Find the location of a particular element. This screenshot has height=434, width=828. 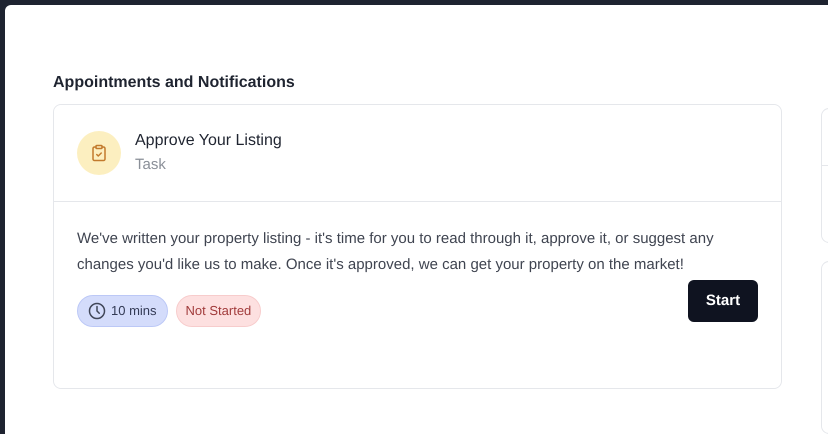

task-title: Approve Your Listing is located at coordinates (208, 141).